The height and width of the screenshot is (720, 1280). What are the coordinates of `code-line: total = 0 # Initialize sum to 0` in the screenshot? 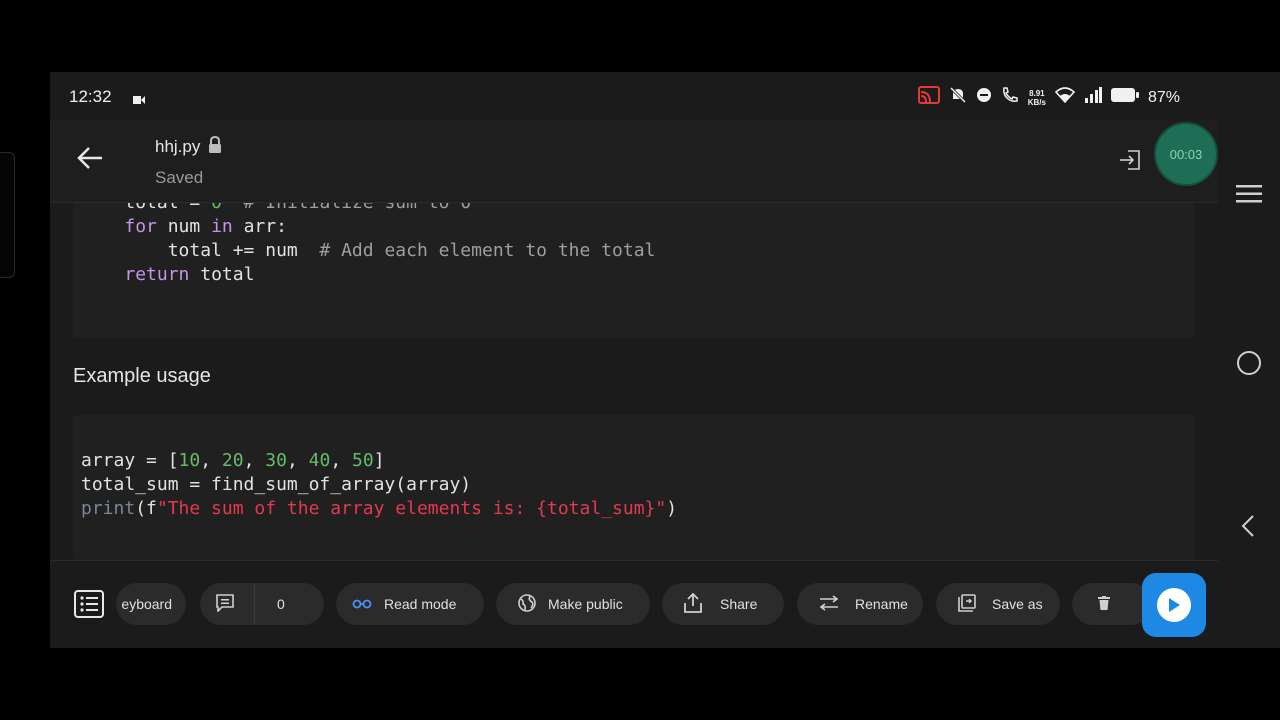 It's located at (276, 208).